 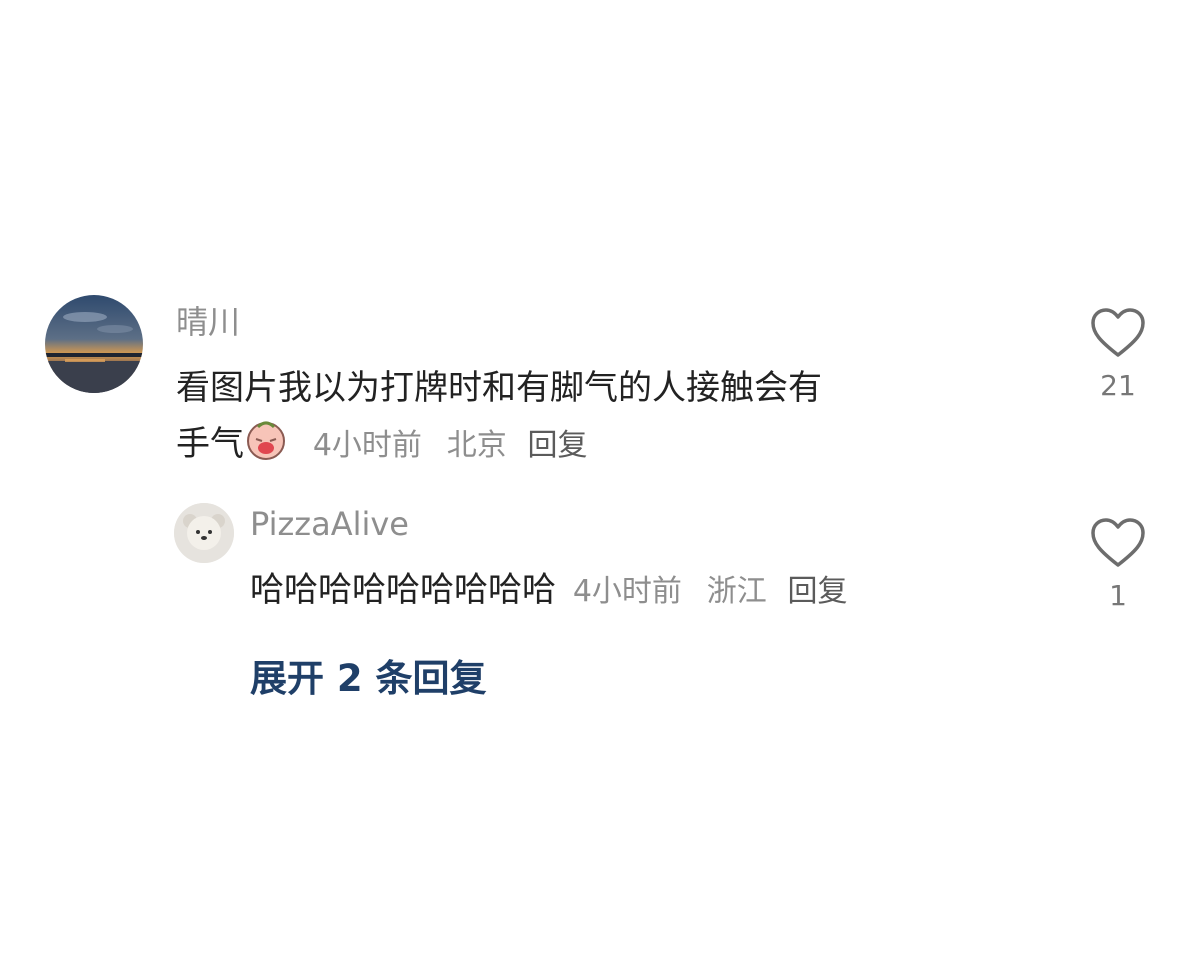 I want to click on comment-text: 看图片我以为打牌时和有脚气的人接触会有 手气 4小时前 北京 回复, so click(x=616, y=417).